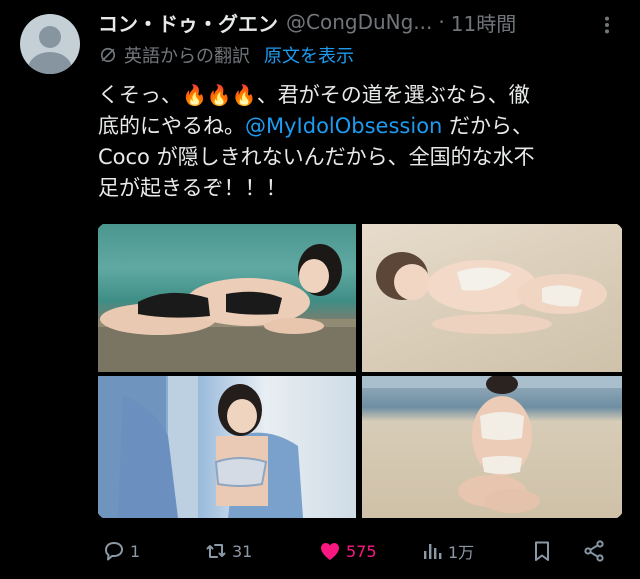 The width and height of the screenshot is (640, 579). What do you see at coordinates (242, 551) in the screenshot?
I see `repost-count: 31` at bounding box center [242, 551].